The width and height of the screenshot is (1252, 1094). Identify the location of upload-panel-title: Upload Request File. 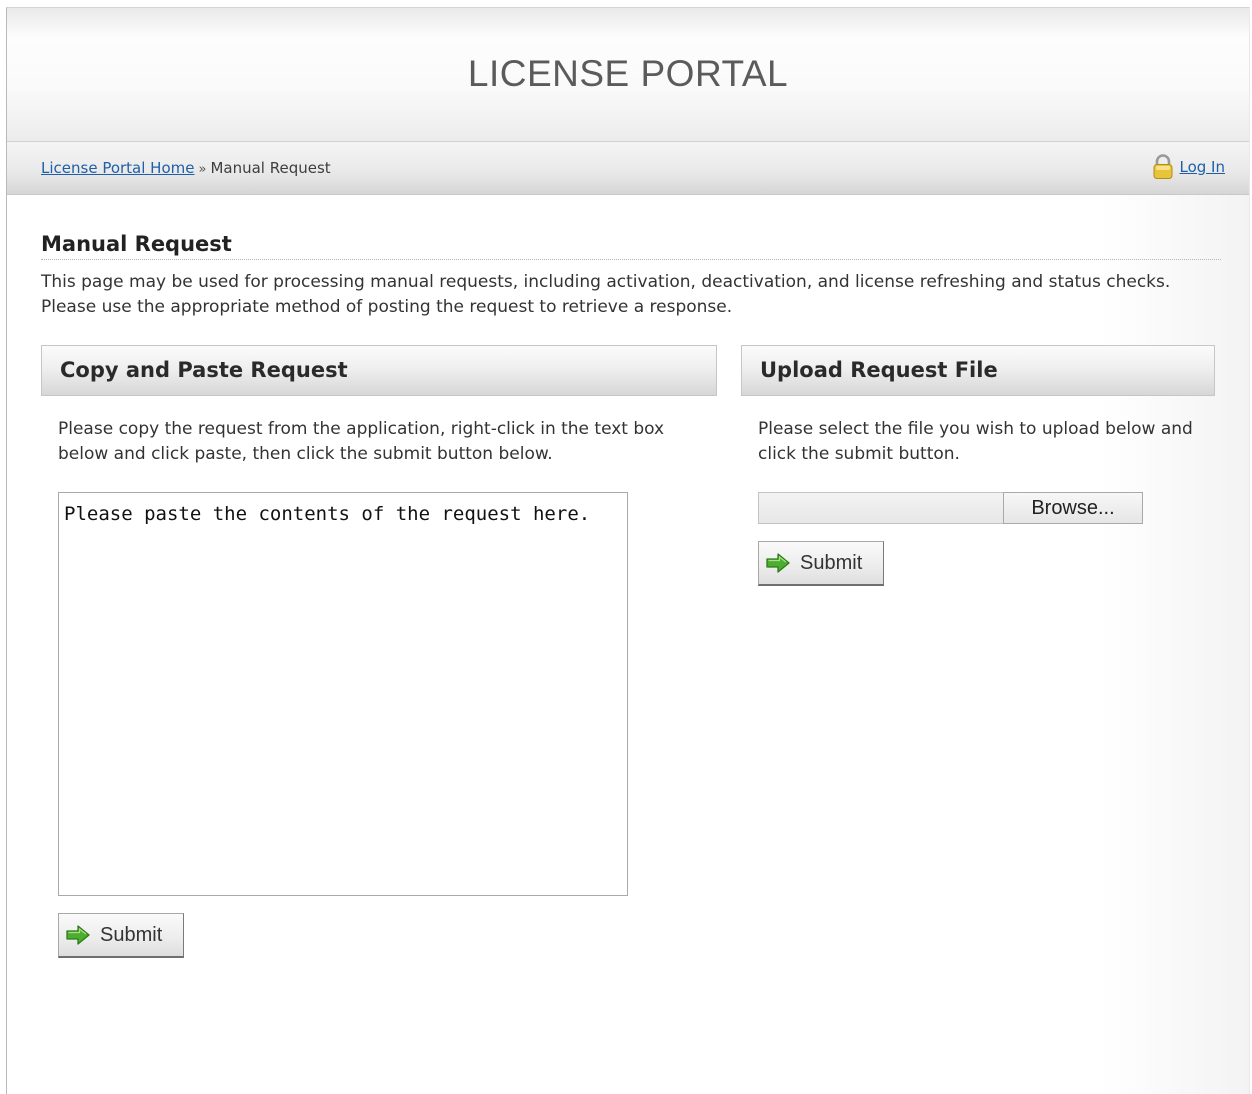
(879, 370).